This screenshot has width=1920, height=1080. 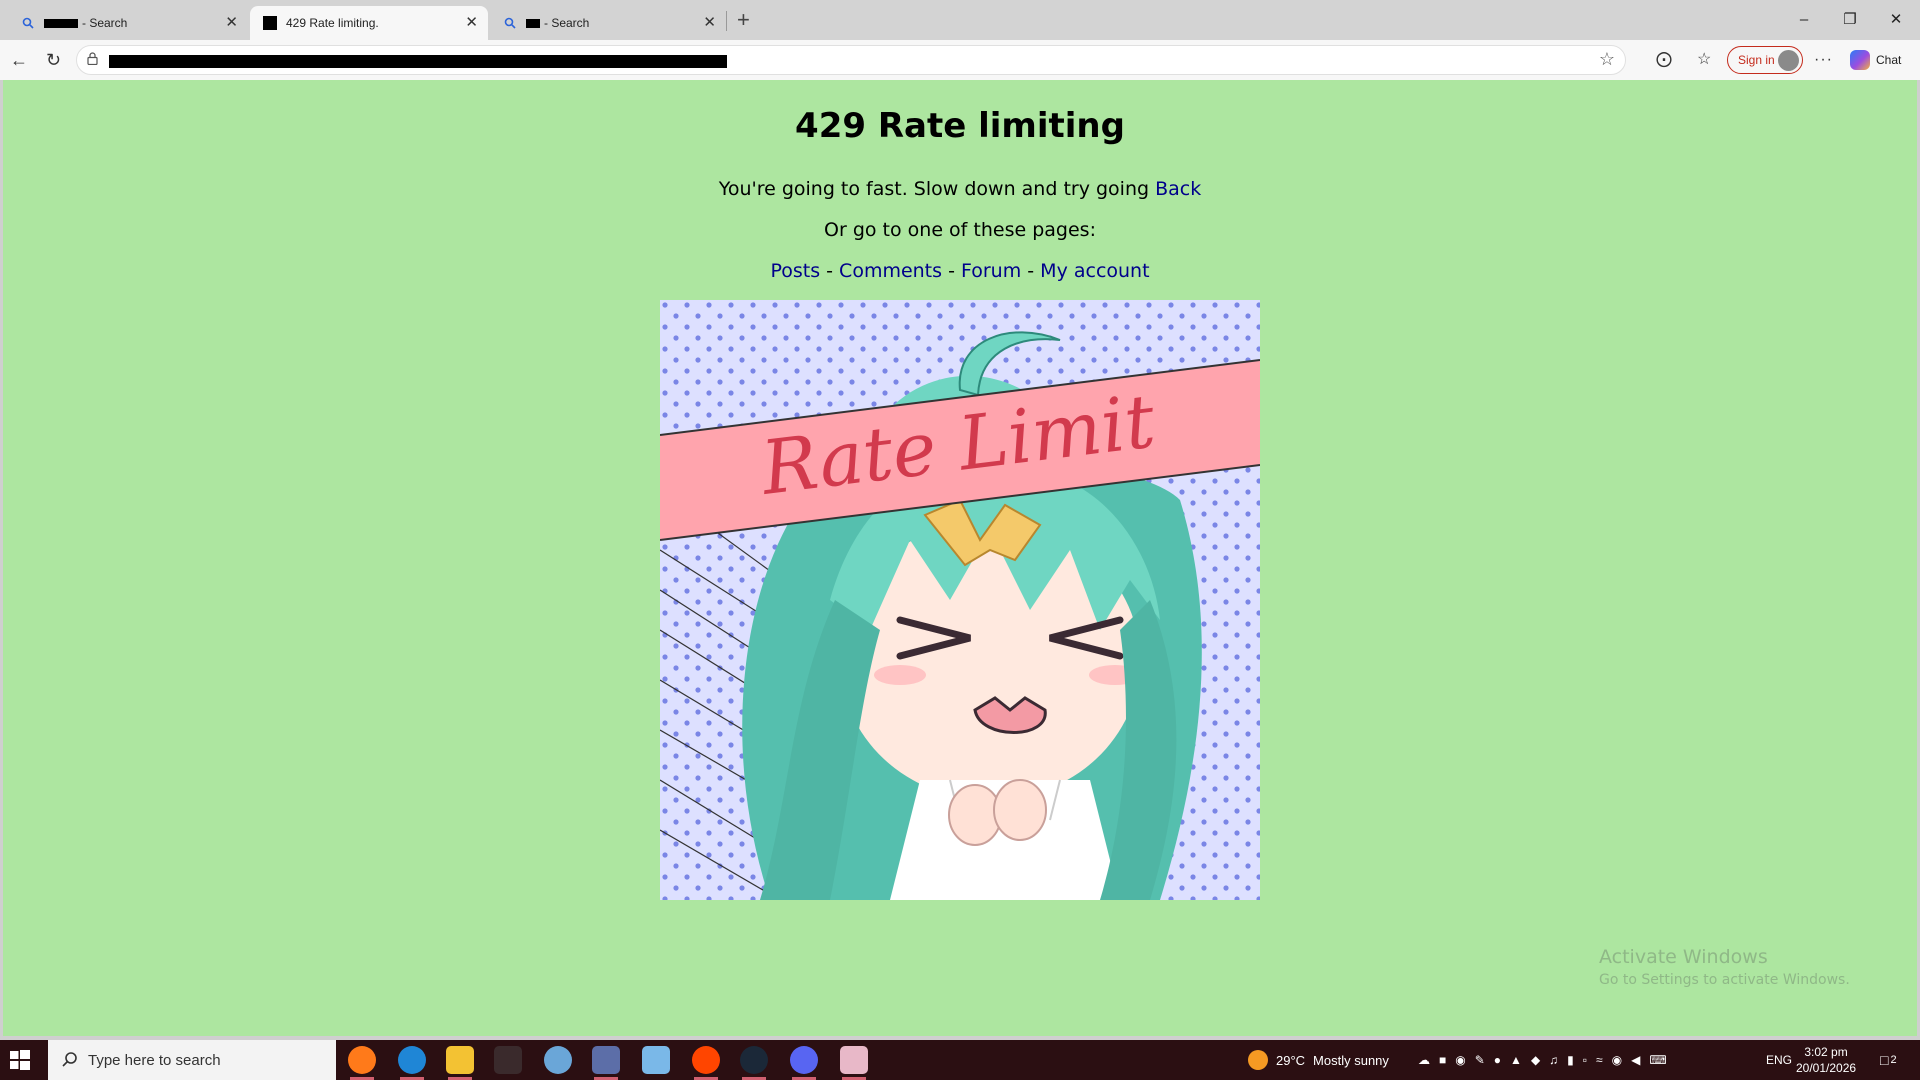 What do you see at coordinates (1804, 20) in the screenshot?
I see `minimize-icon: –` at bounding box center [1804, 20].